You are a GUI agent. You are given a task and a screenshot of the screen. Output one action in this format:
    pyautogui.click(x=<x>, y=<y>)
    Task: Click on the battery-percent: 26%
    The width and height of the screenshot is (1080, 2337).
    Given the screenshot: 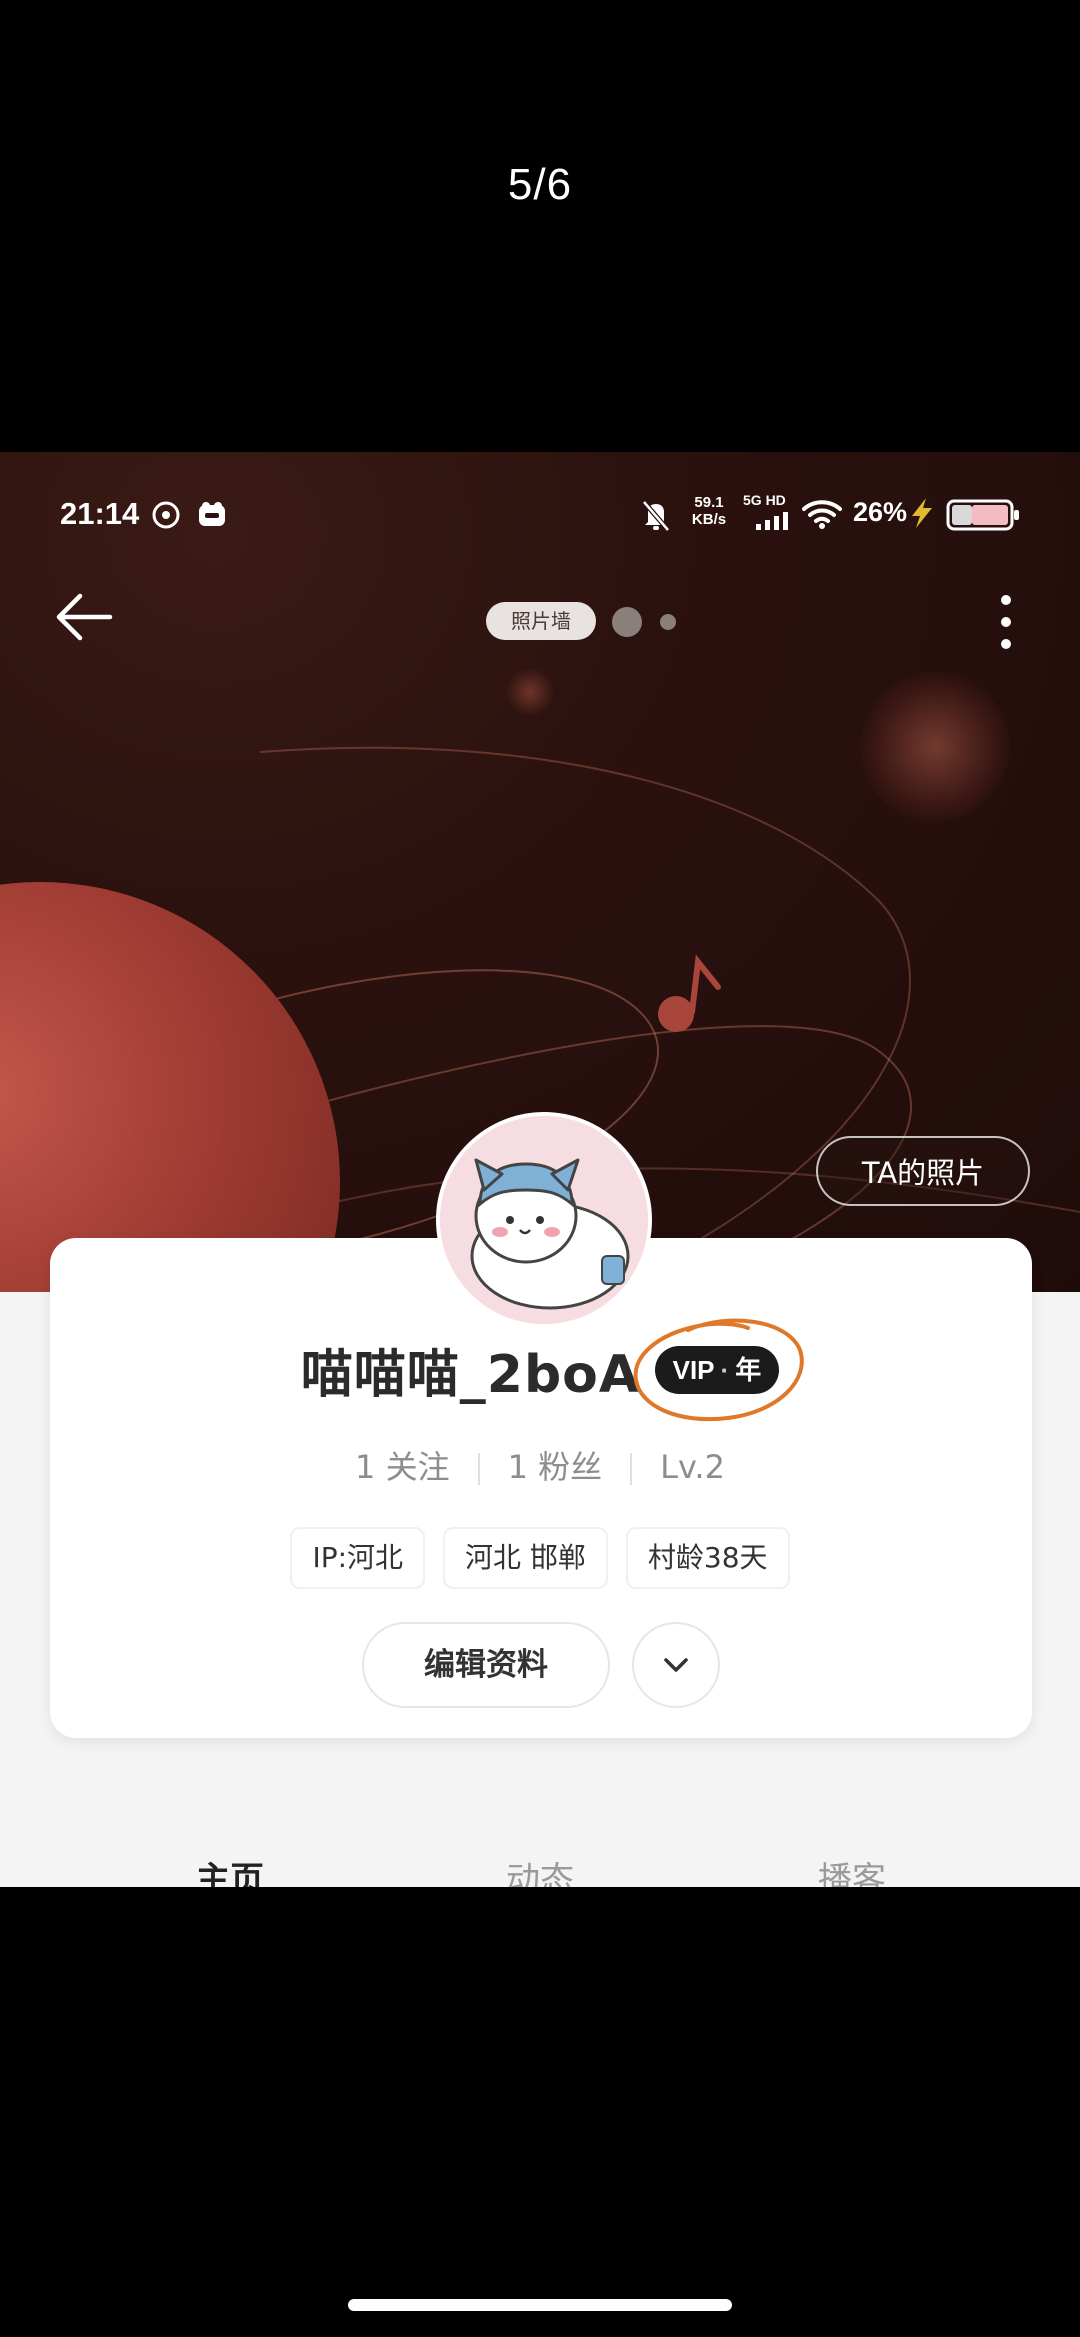 What is the action you would take?
    pyautogui.click(x=880, y=512)
    